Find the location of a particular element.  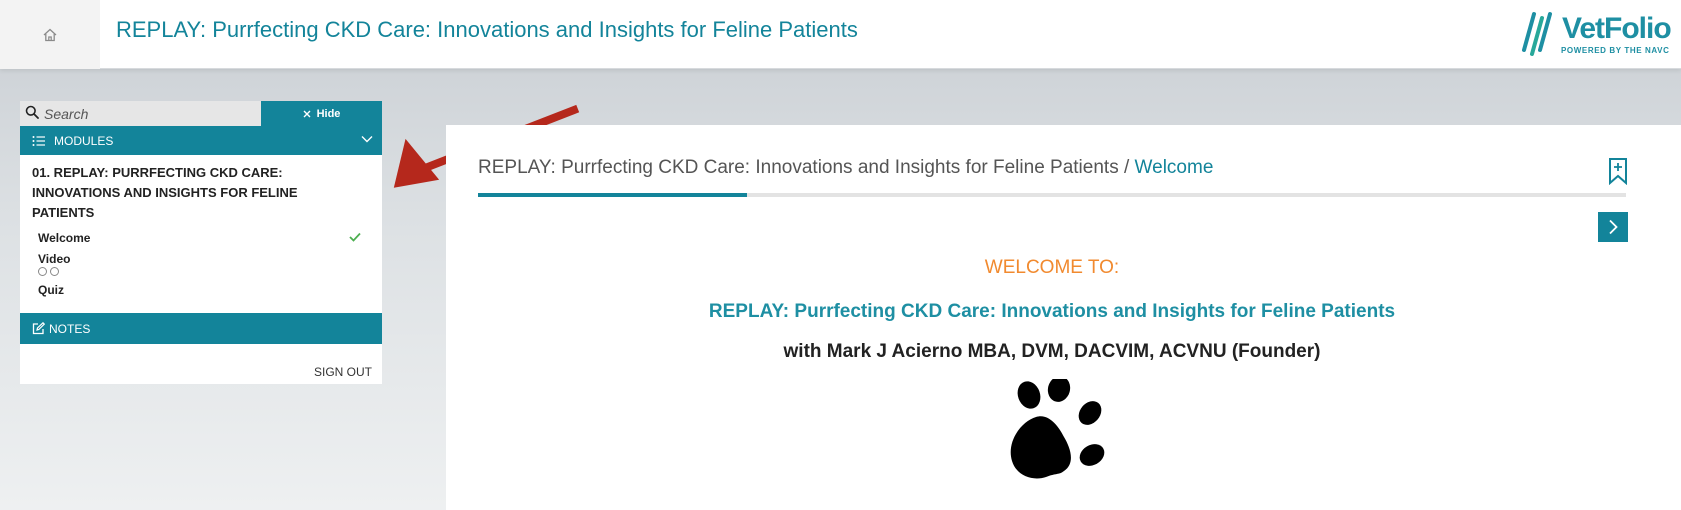

modules-header: MODULES is located at coordinates (201, 140).